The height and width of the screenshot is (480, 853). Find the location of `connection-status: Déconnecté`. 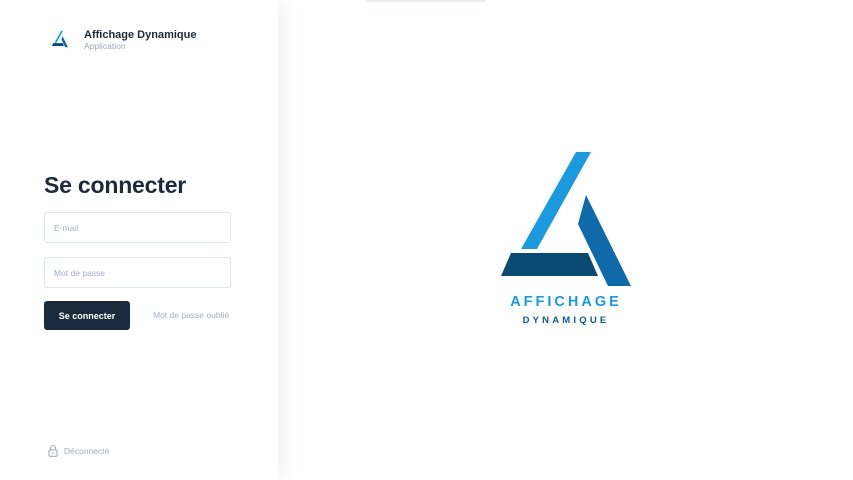

connection-status: Déconnecté is located at coordinates (78, 450).